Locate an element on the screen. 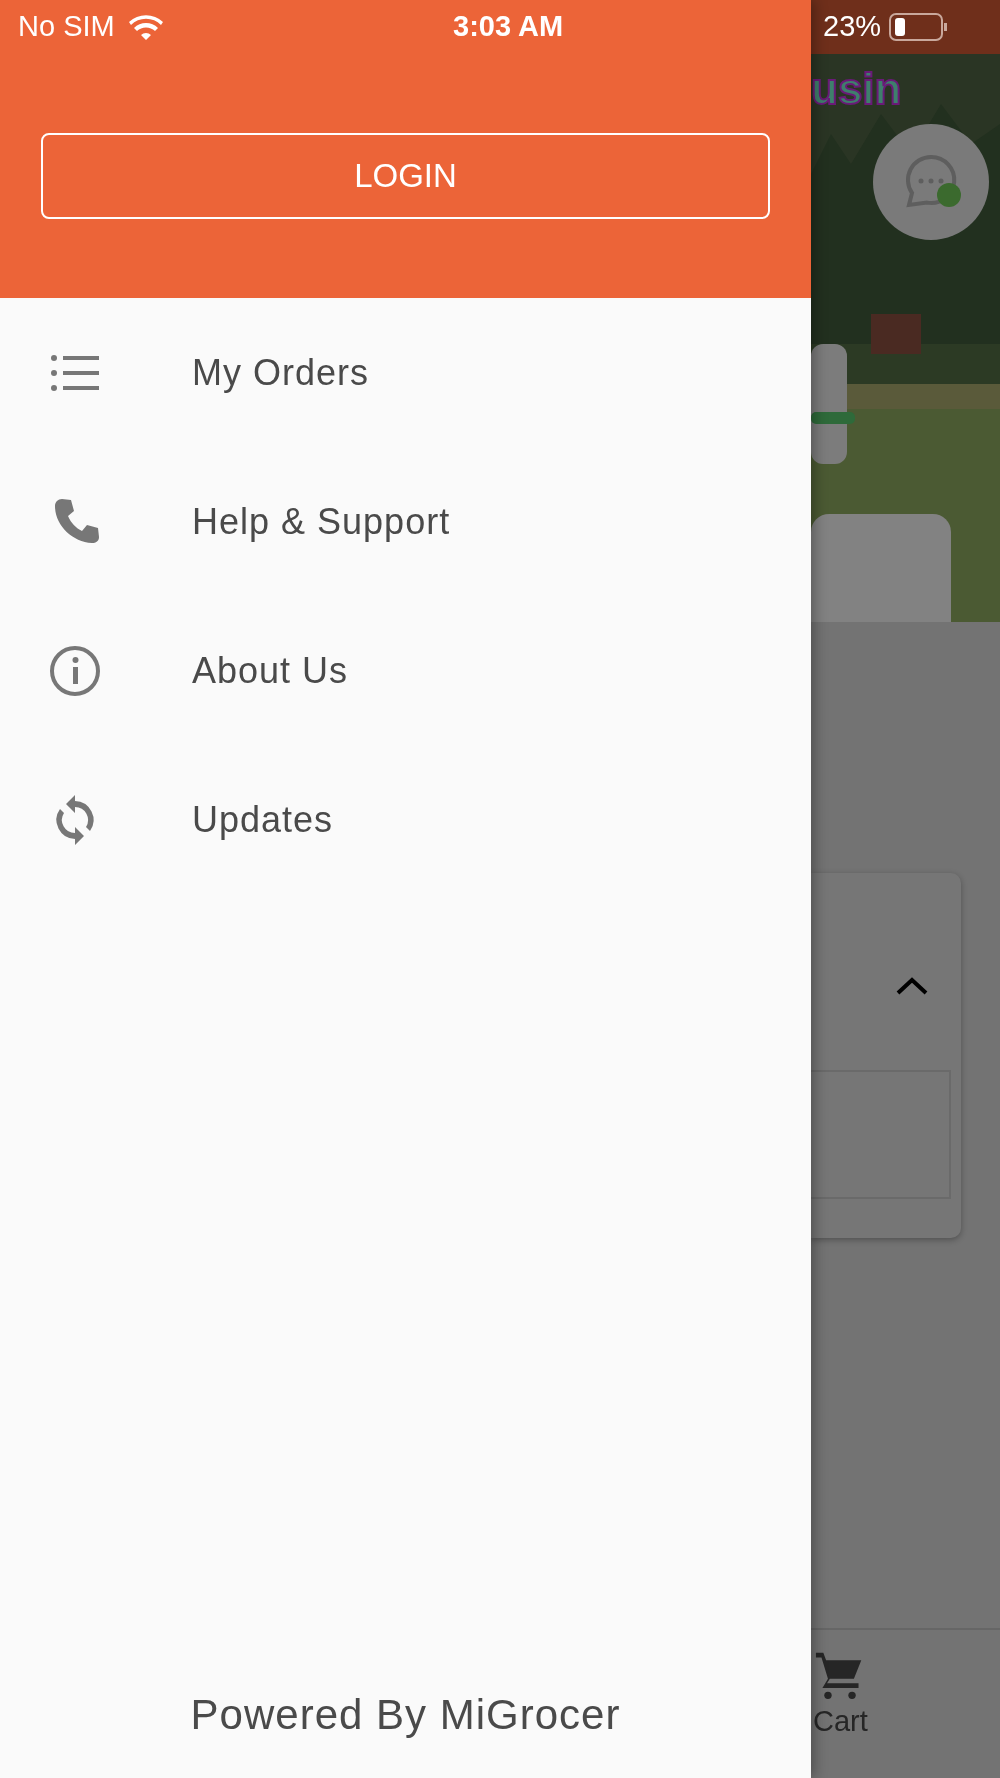 The image size is (1000, 1778). input-field is located at coordinates (881, 1134).